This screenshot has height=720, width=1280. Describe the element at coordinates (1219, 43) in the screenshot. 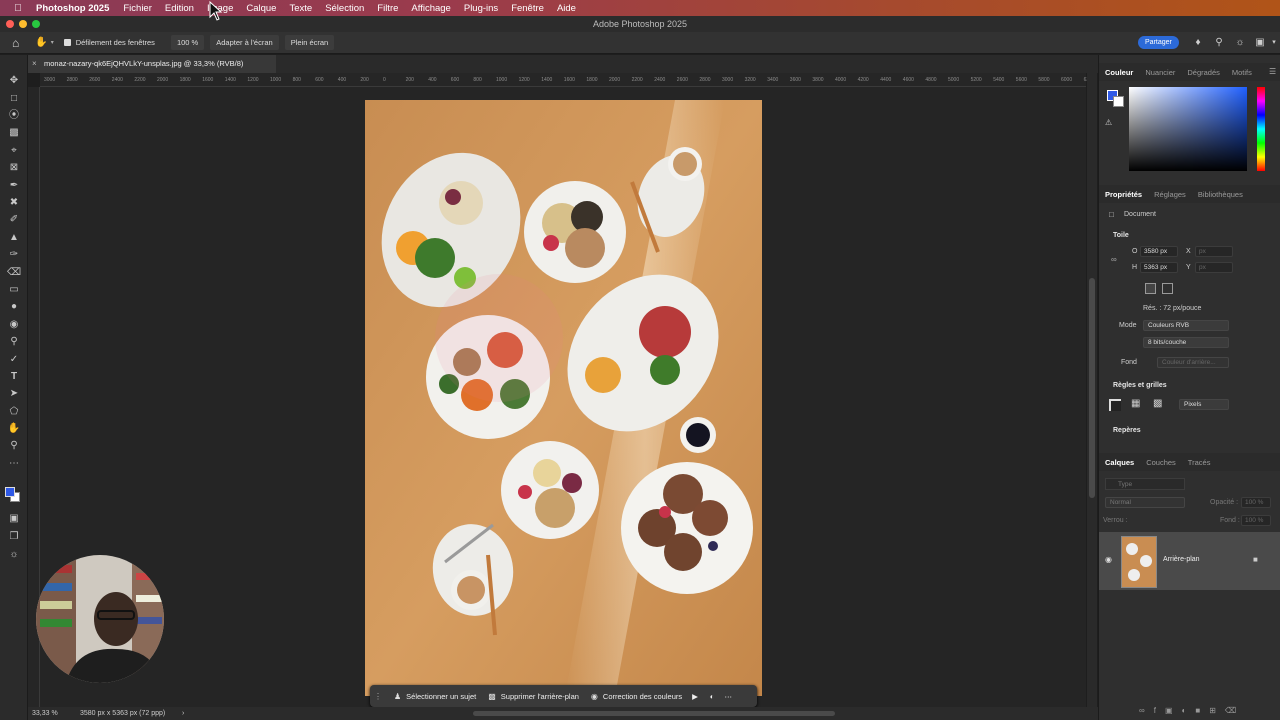

I see `search-icon: ⚲` at that location.